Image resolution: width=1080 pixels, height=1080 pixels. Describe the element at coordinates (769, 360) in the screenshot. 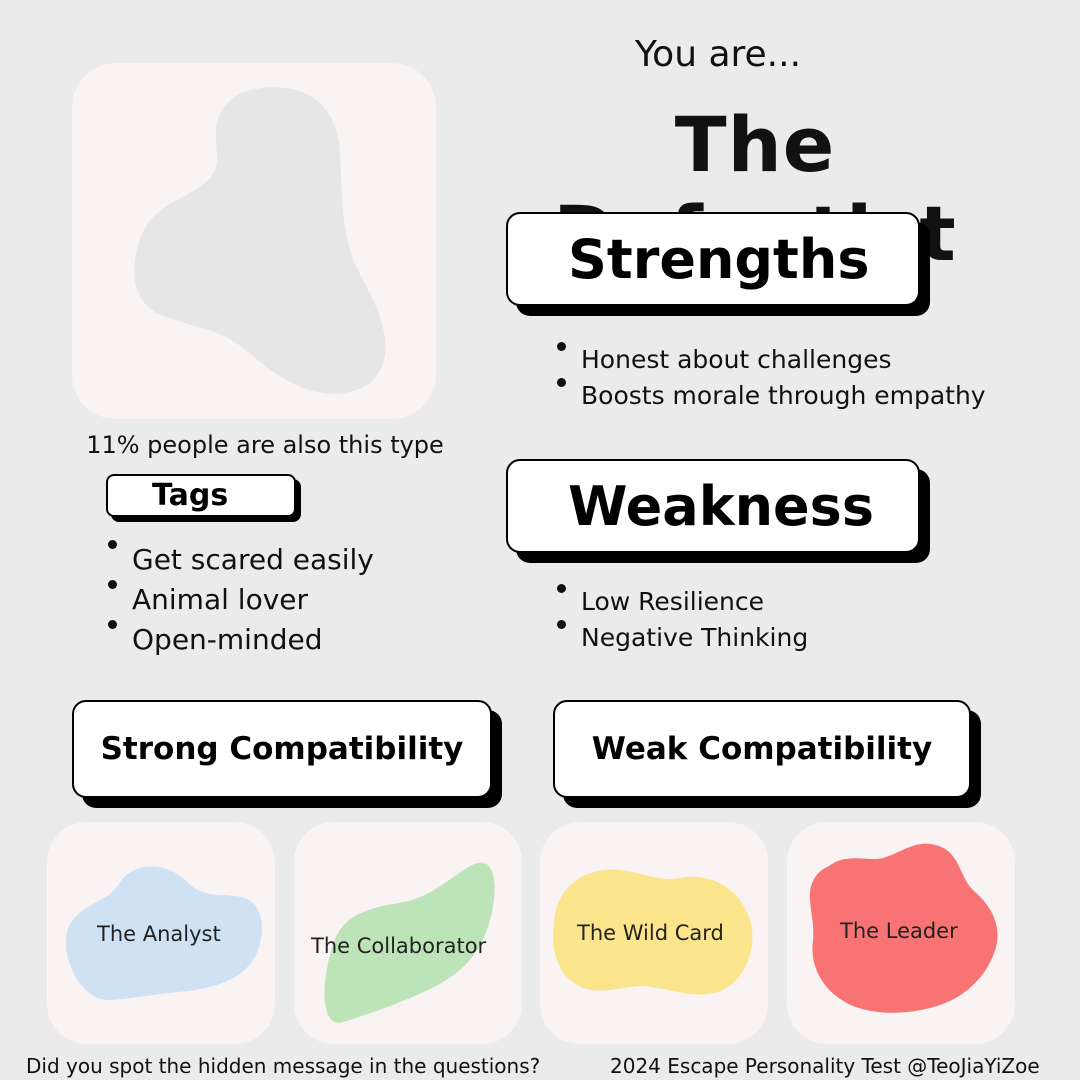

I see `strength-item: Honest about challenges` at that location.